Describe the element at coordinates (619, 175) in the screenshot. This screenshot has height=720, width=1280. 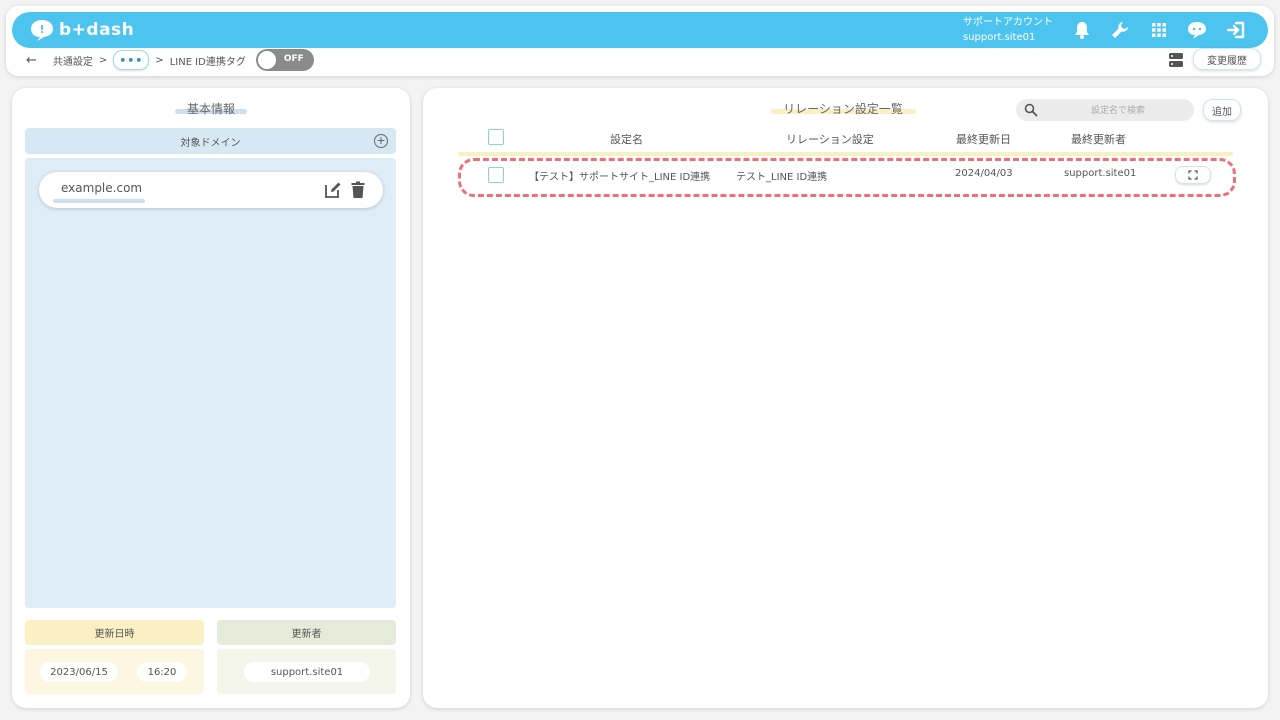
I see `row-setting-name: 【テスト】サポートサイト_LINE ID連携` at that location.